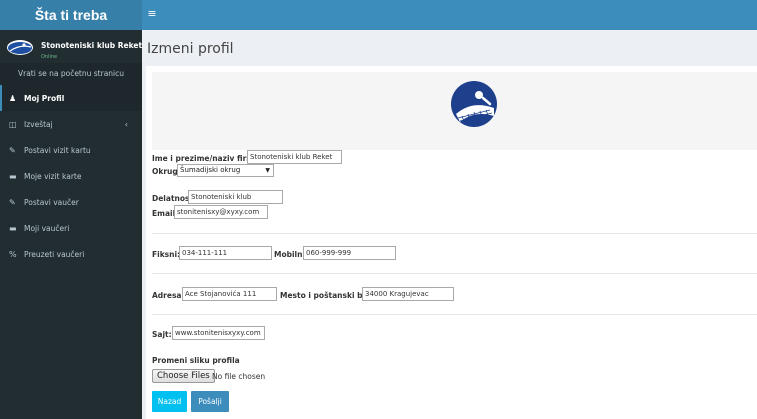 The width and height of the screenshot is (757, 419). What do you see at coordinates (53, 176) in the screenshot?
I see `sidebar-item-label: Moje vizit karte` at bounding box center [53, 176].